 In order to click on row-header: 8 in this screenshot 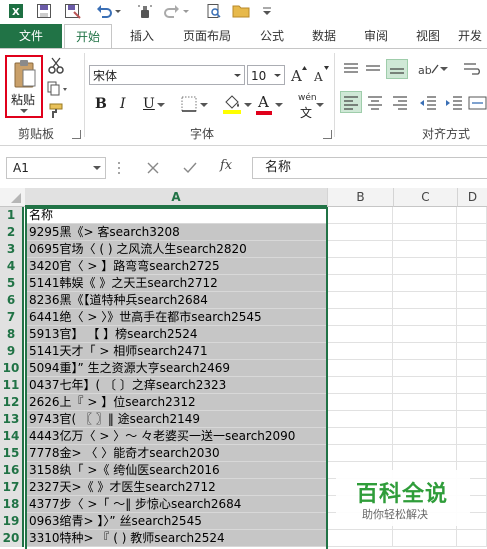, I will do `click(12, 334)`.